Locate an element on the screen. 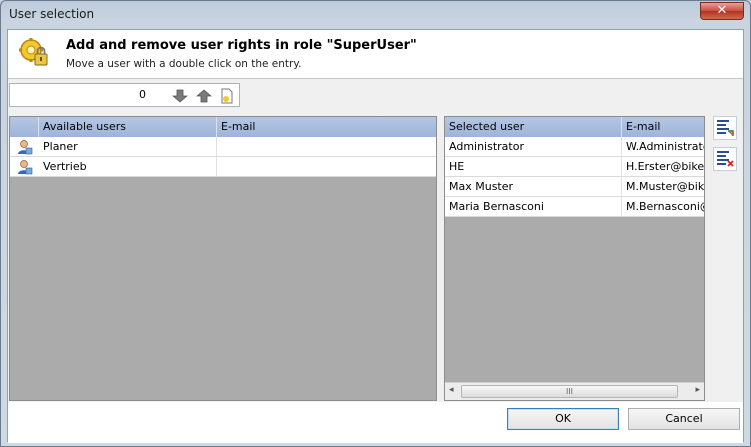 This screenshot has width=751, height=447. user-email-cell: M.Bernasconi@ is located at coordinates (663, 206).